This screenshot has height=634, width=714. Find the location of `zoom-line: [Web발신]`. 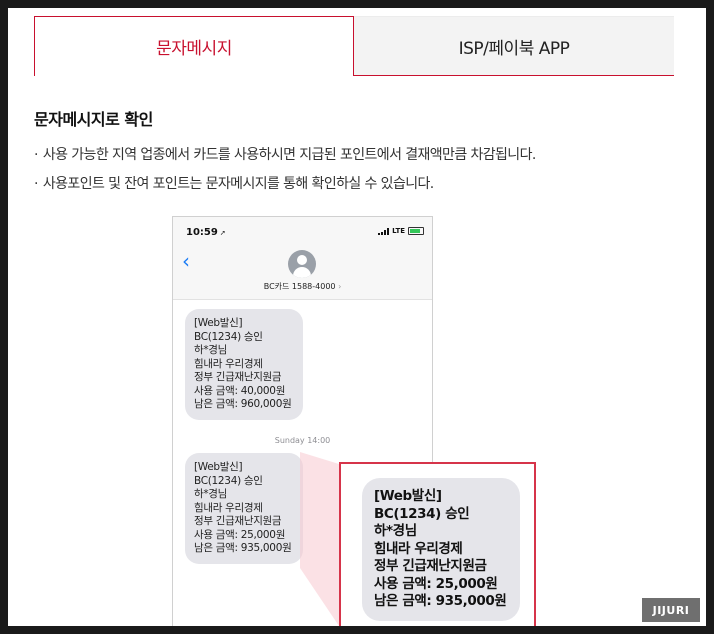

zoom-line: [Web발신] is located at coordinates (408, 496).